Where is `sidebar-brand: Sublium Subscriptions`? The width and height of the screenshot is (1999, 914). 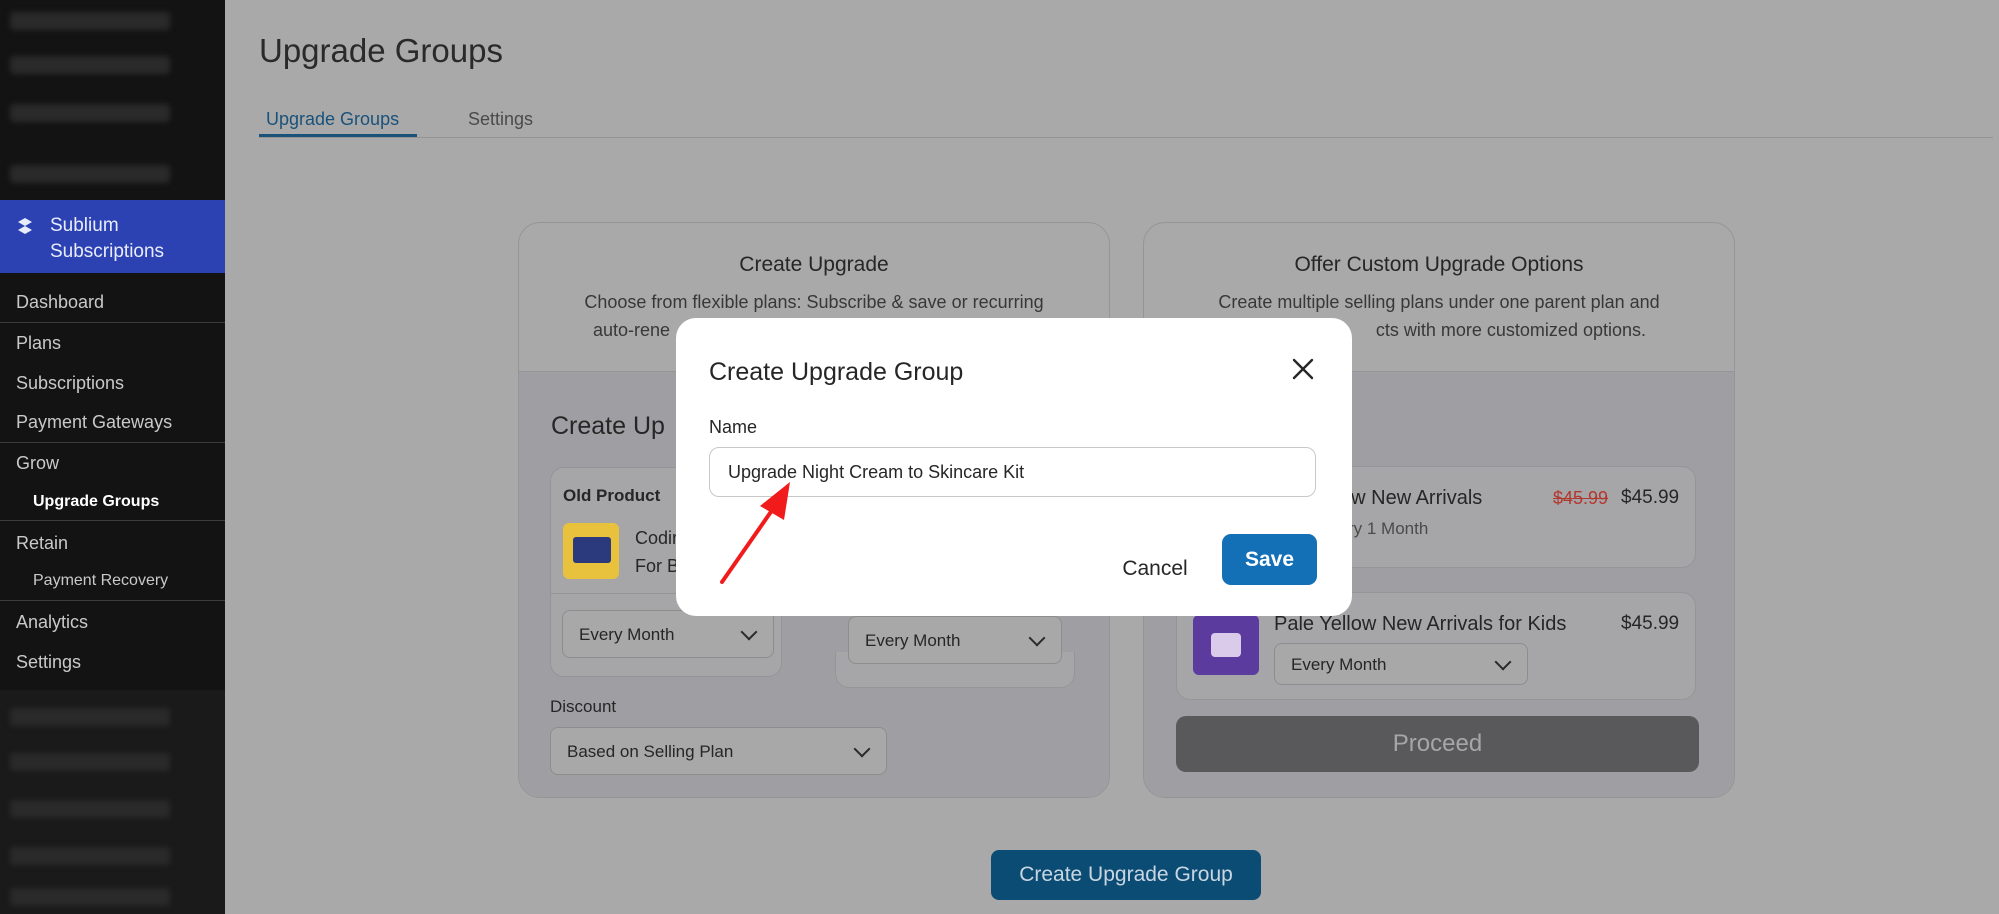
sidebar-brand: Sublium Subscriptions is located at coordinates (112, 236).